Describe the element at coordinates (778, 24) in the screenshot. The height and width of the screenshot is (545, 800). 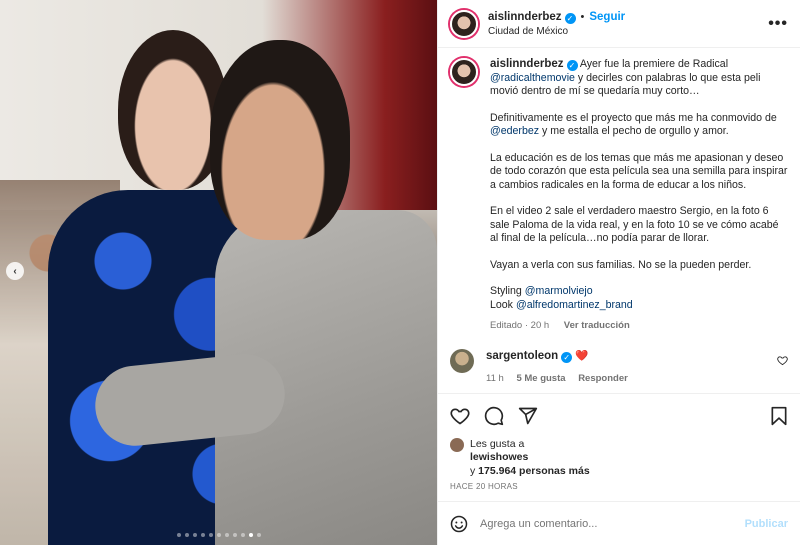
I see `more-icon: •••` at that location.